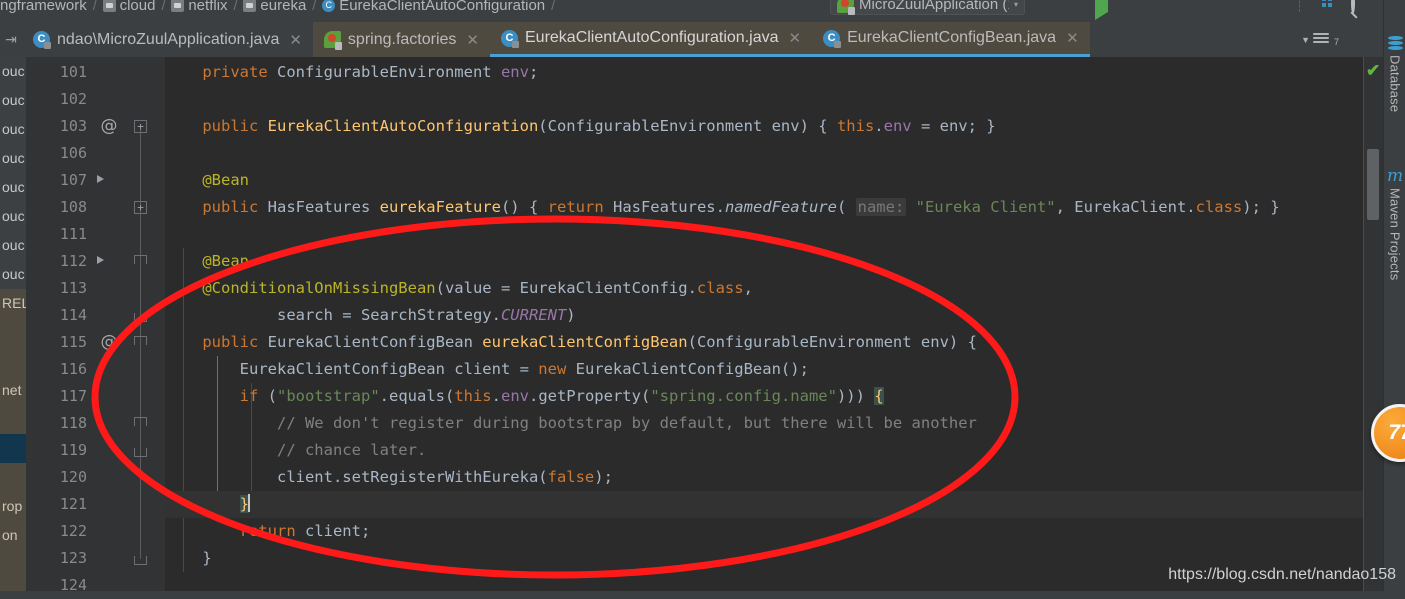  Describe the element at coordinates (95, 531) in the screenshot. I see `gutter-line: 122` at that location.